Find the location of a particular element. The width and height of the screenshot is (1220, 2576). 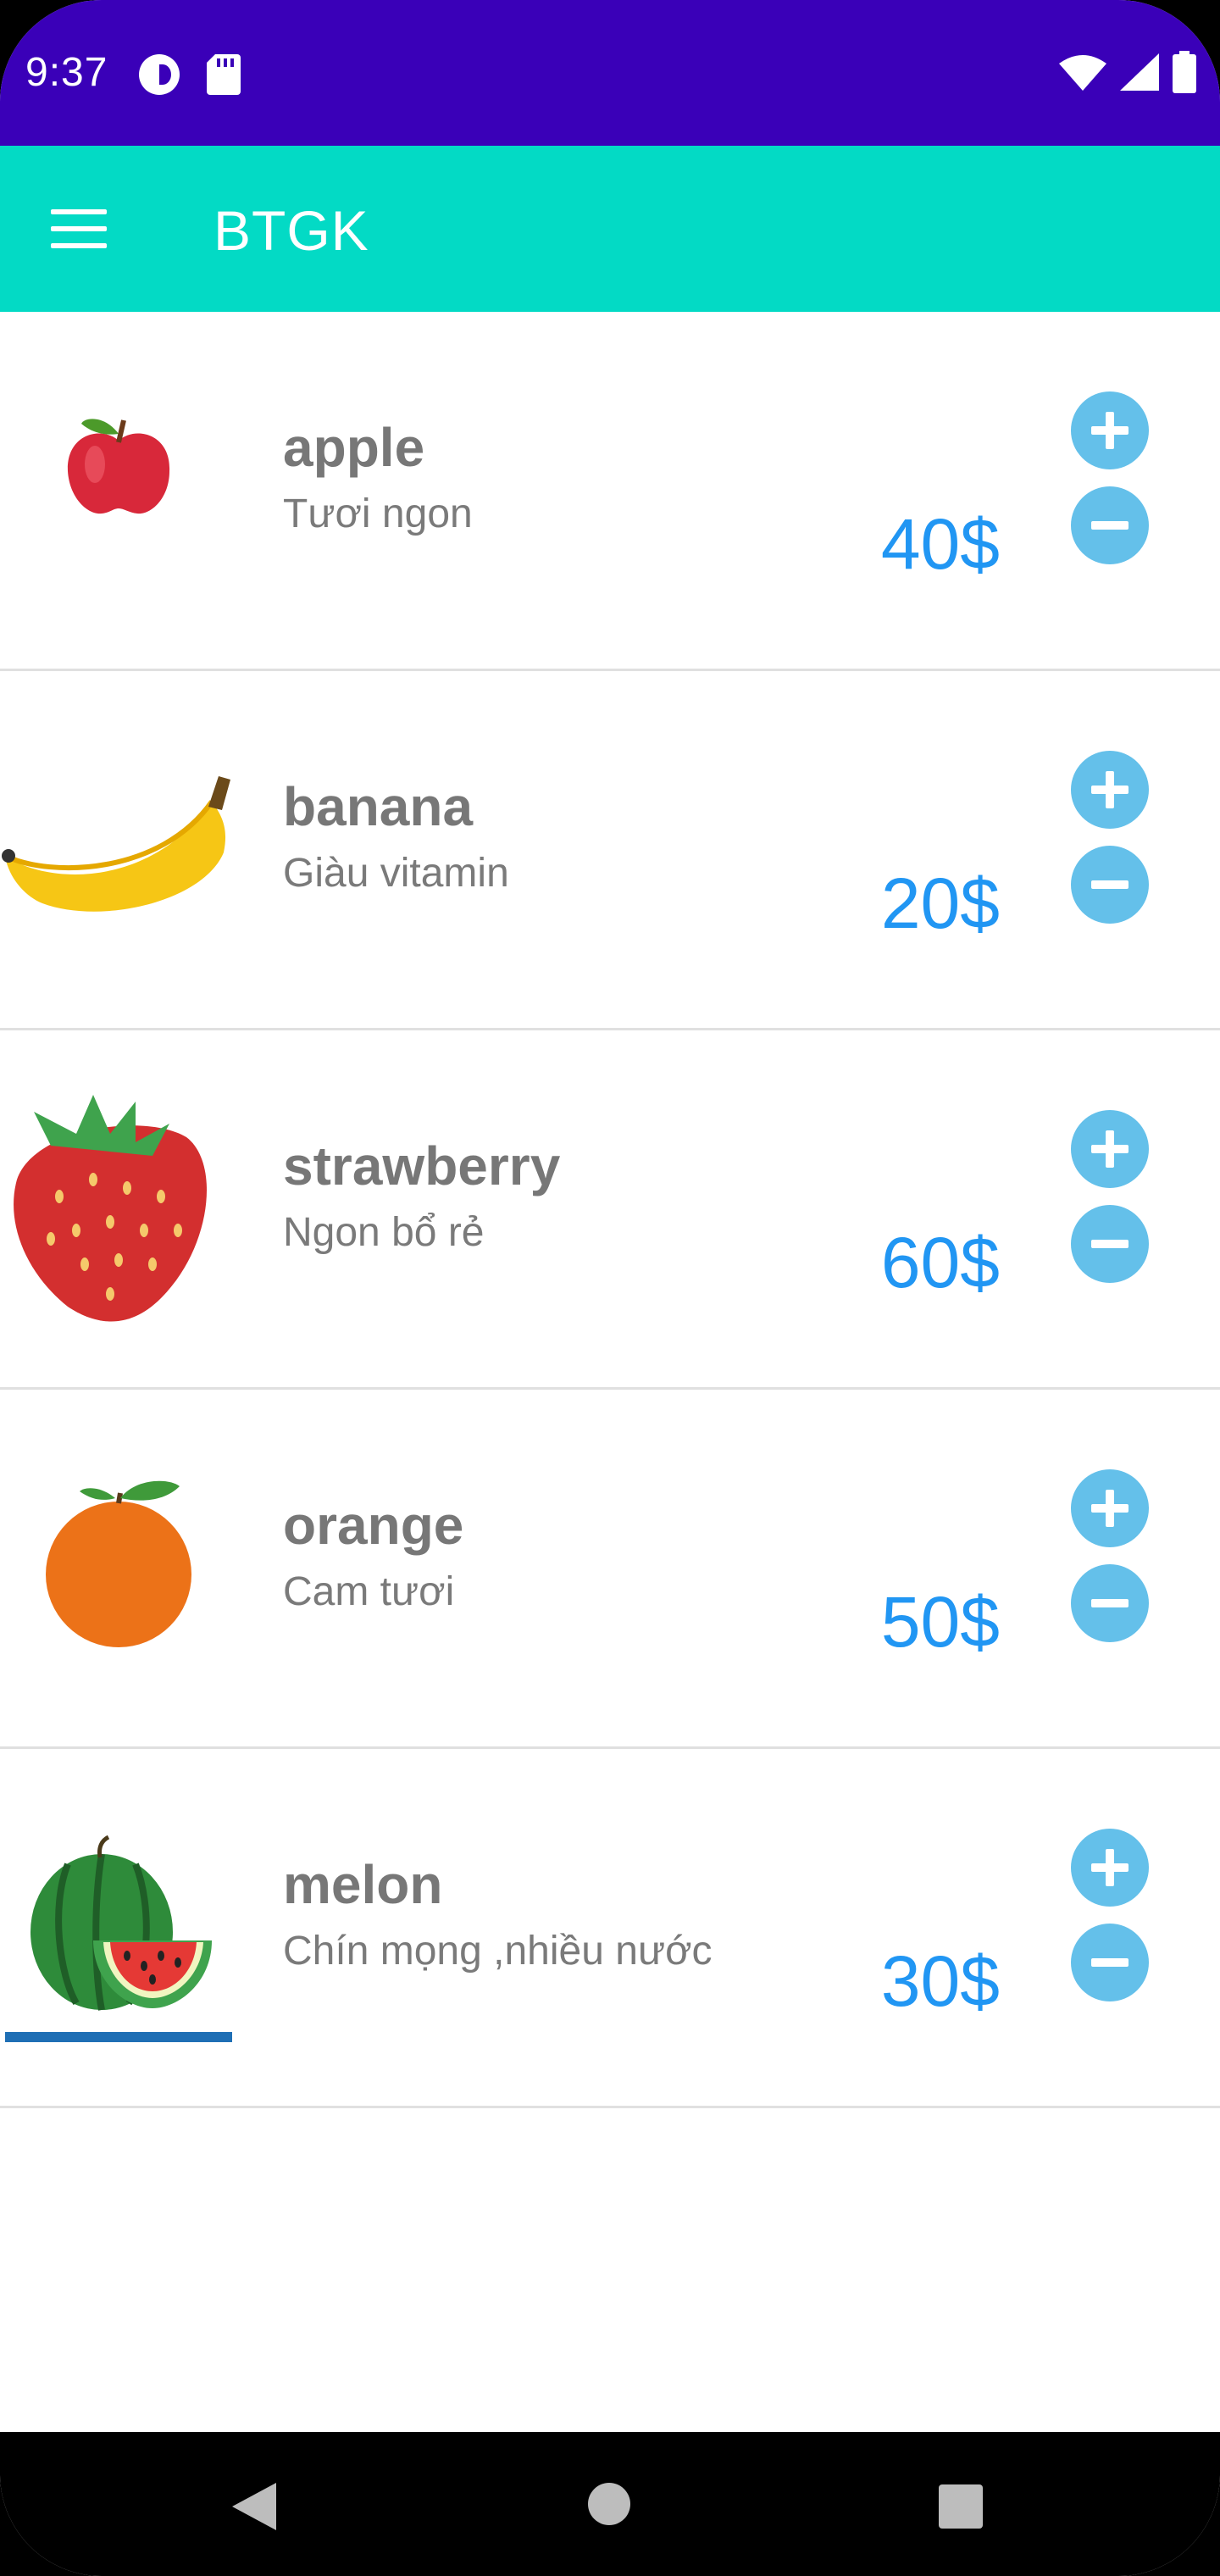

watermelon-image is located at coordinates (118, 1932).